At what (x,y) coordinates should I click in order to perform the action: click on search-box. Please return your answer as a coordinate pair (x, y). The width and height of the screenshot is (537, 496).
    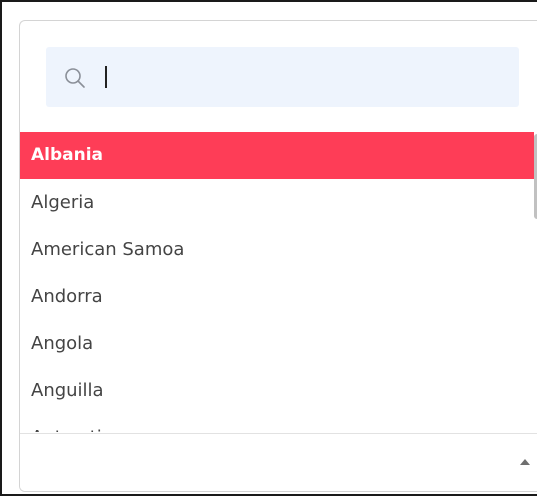
    Looking at the image, I should click on (282, 77).